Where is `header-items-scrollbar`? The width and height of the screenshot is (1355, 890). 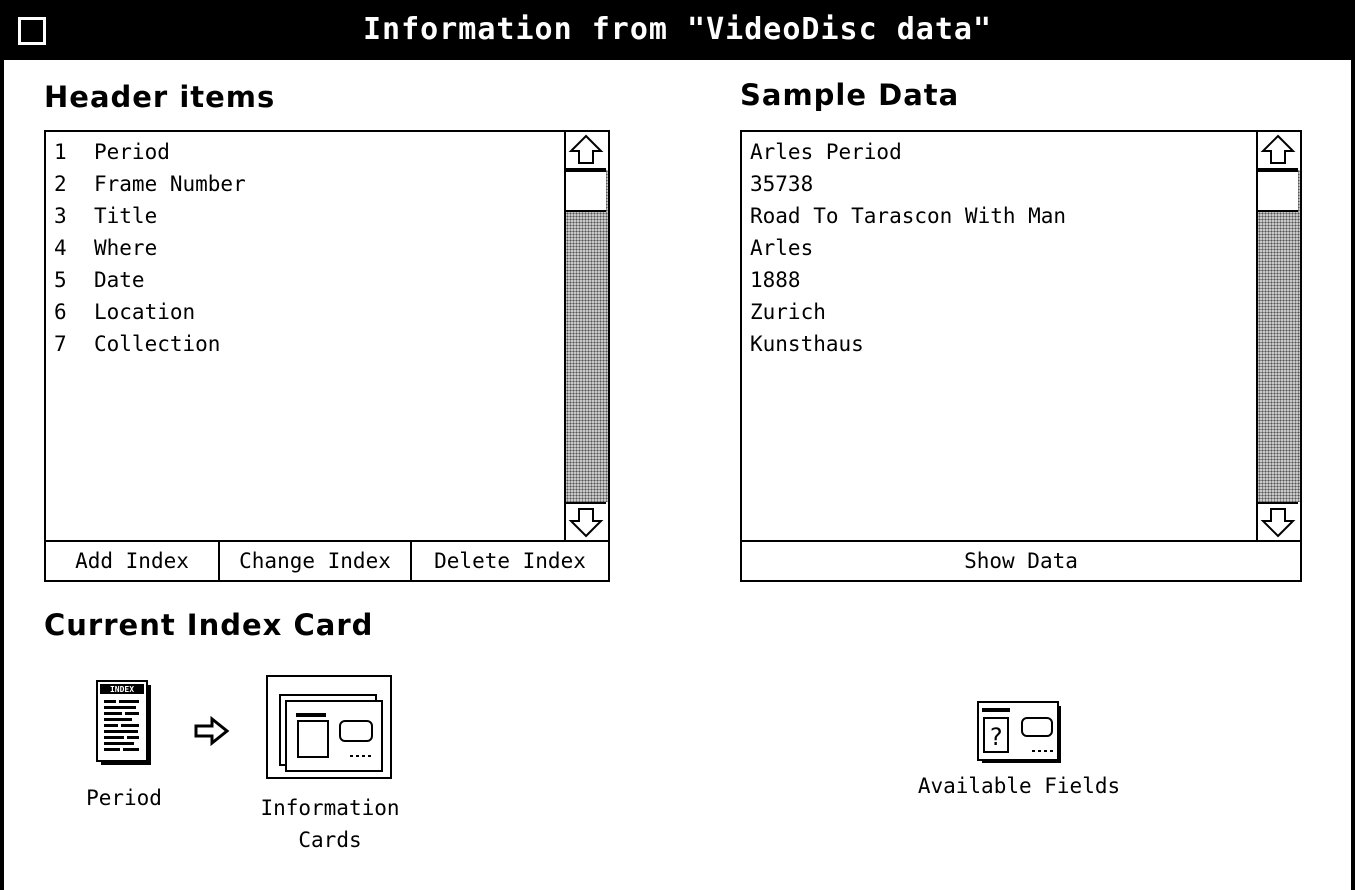 header-items-scrollbar is located at coordinates (586, 336).